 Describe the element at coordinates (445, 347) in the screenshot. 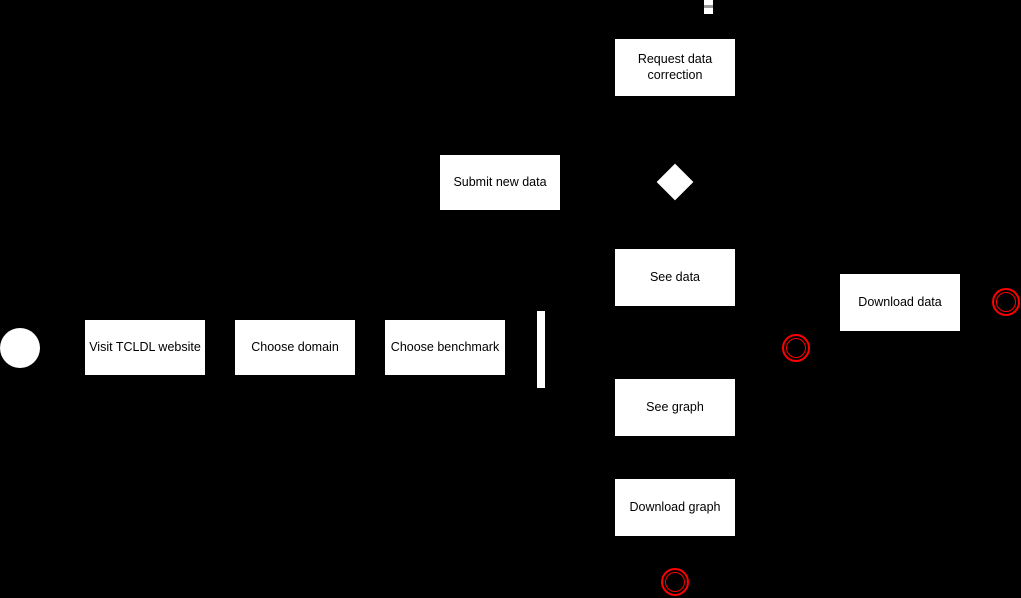

I see `action-choose-benchmark: Choose benchmark` at that location.